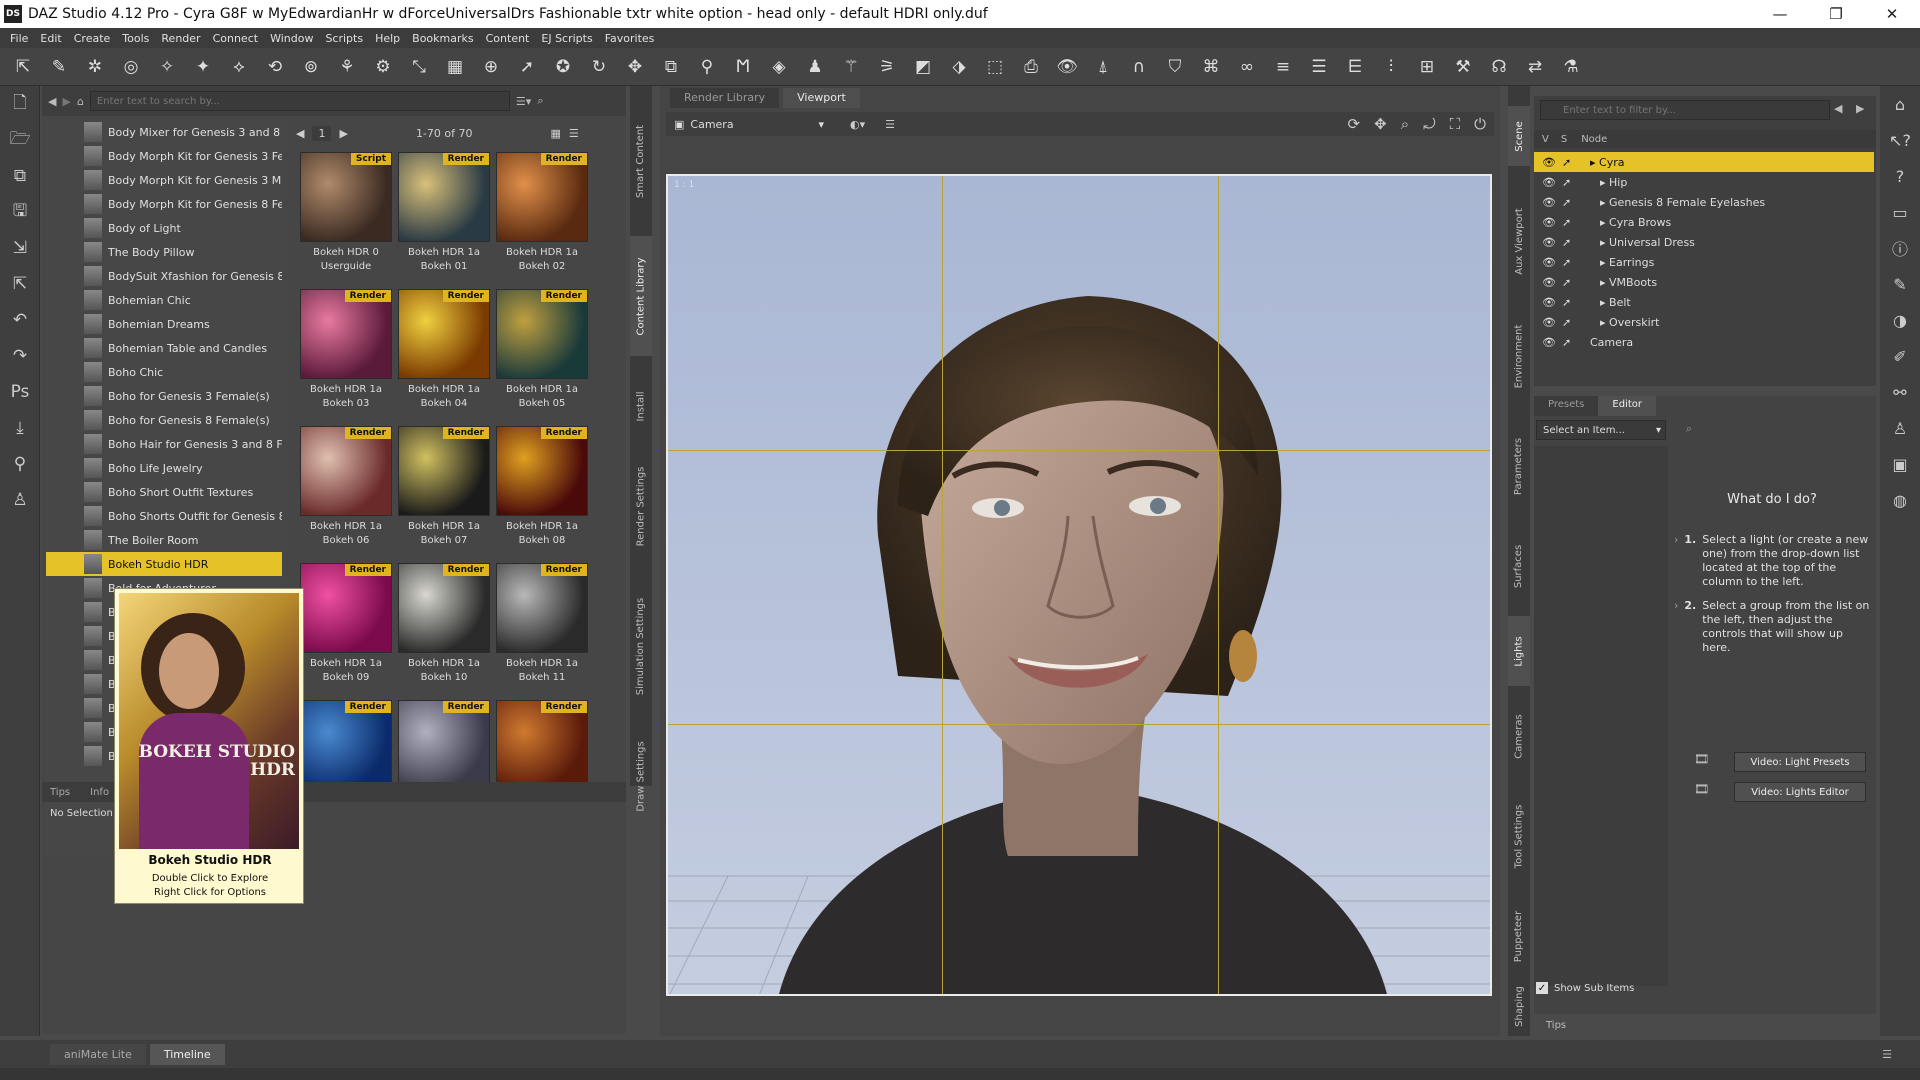  Describe the element at coordinates (444, 631) in the screenshot. I see `asset-tile: Render Bokeh HDR 1a Bokeh 10` at that location.